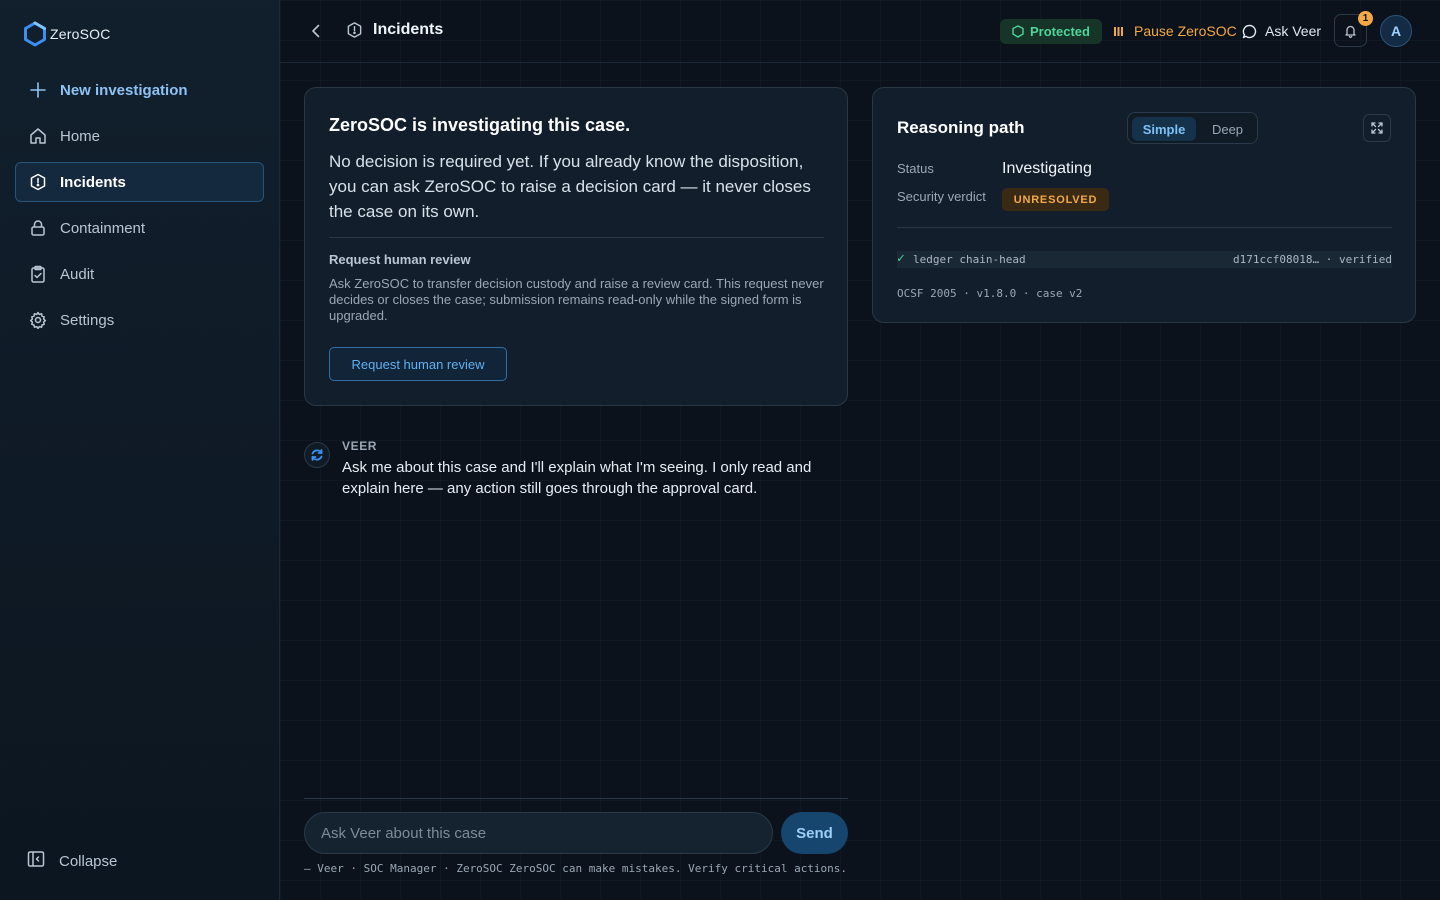 Image resolution: width=1440 pixels, height=900 pixels. What do you see at coordinates (124, 90) in the screenshot?
I see `new-investigation-label: New investigation` at bounding box center [124, 90].